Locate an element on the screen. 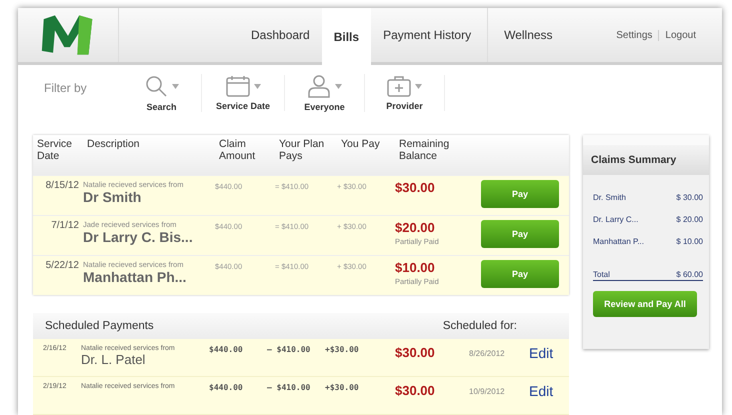 The image size is (732, 415). column-header: Description is located at coordinates (114, 145).